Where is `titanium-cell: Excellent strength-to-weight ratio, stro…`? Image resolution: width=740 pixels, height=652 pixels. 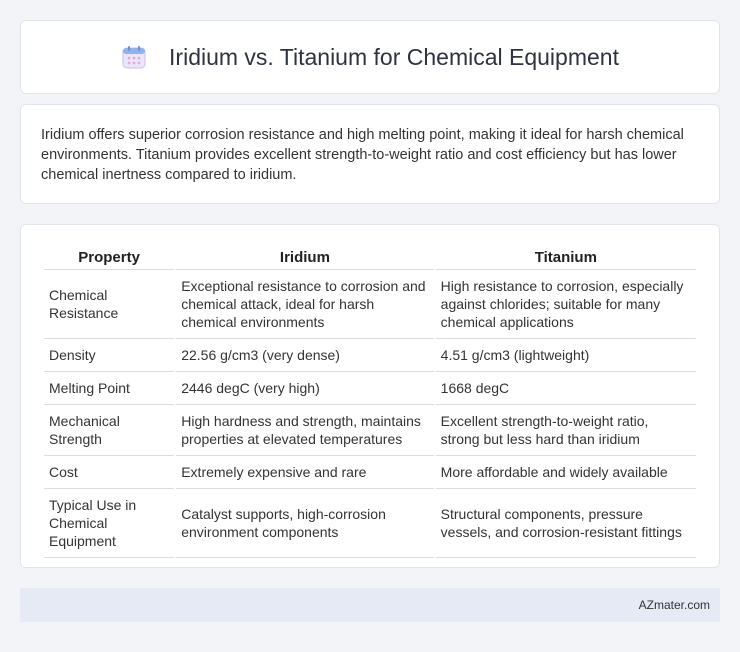 titanium-cell: Excellent strength-to-weight ratio, stro… is located at coordinates (565, 430).